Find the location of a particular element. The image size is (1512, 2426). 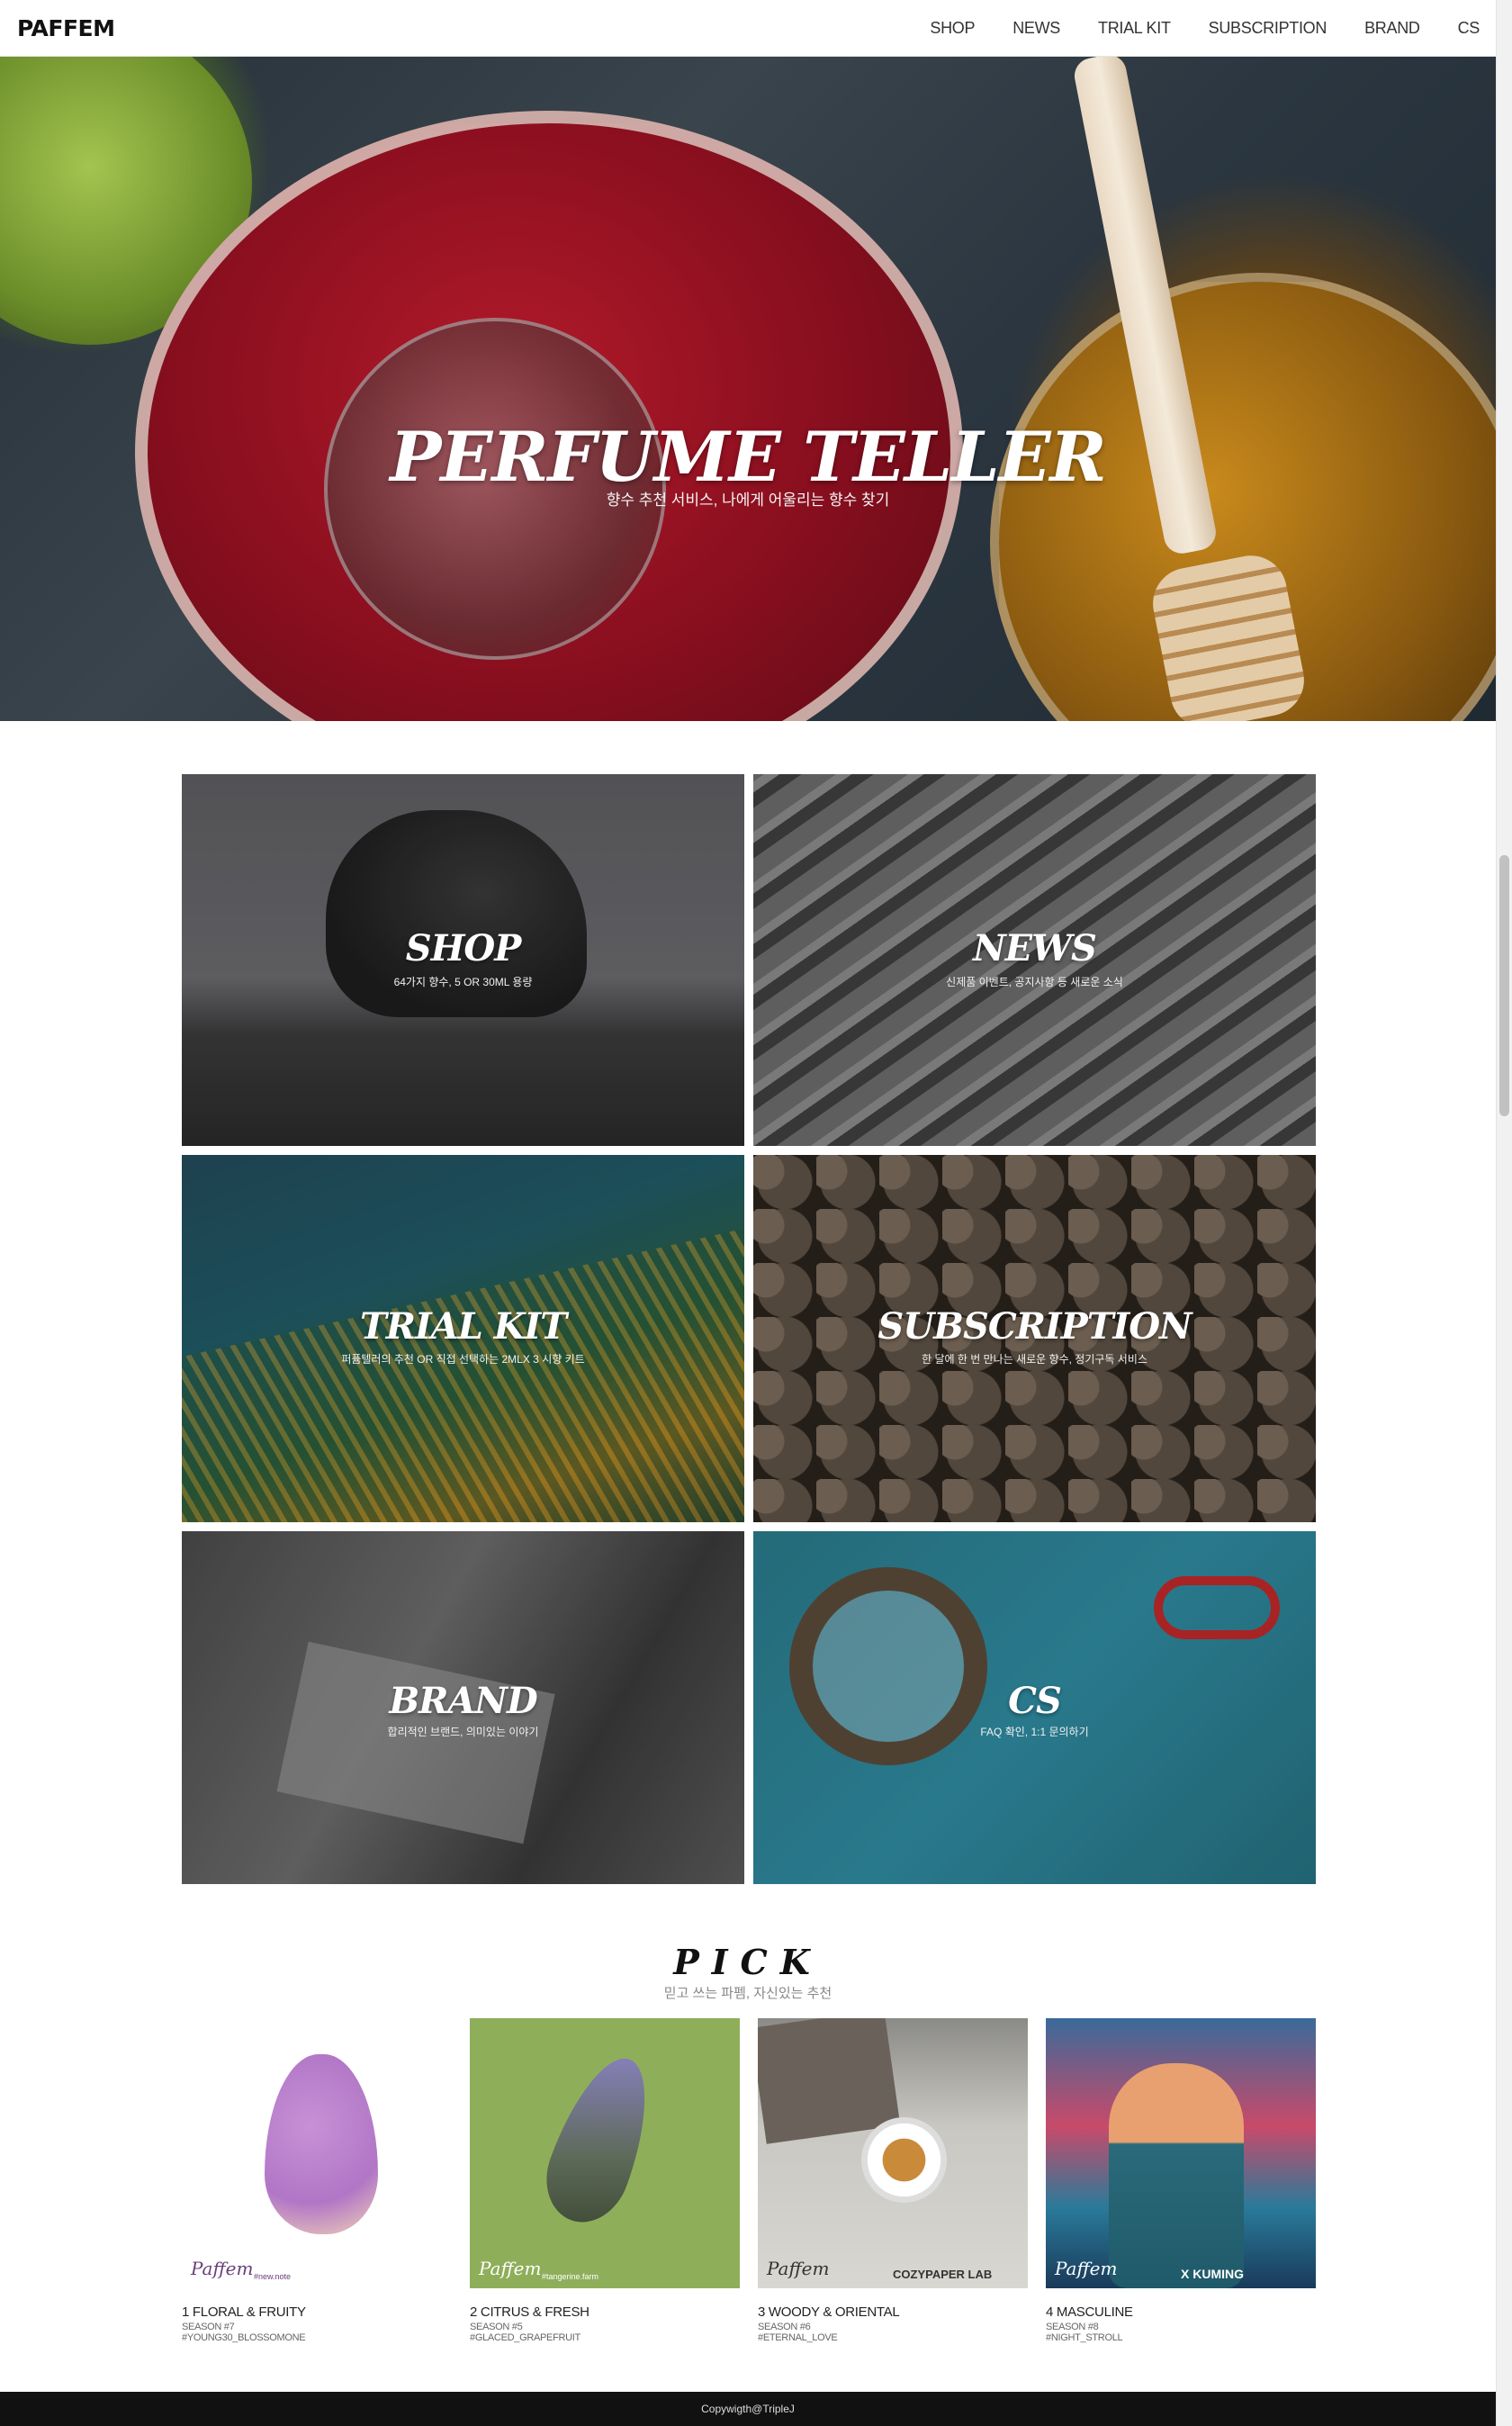

product-image: Paffem #new.note is located at coordinates (317, 2153).